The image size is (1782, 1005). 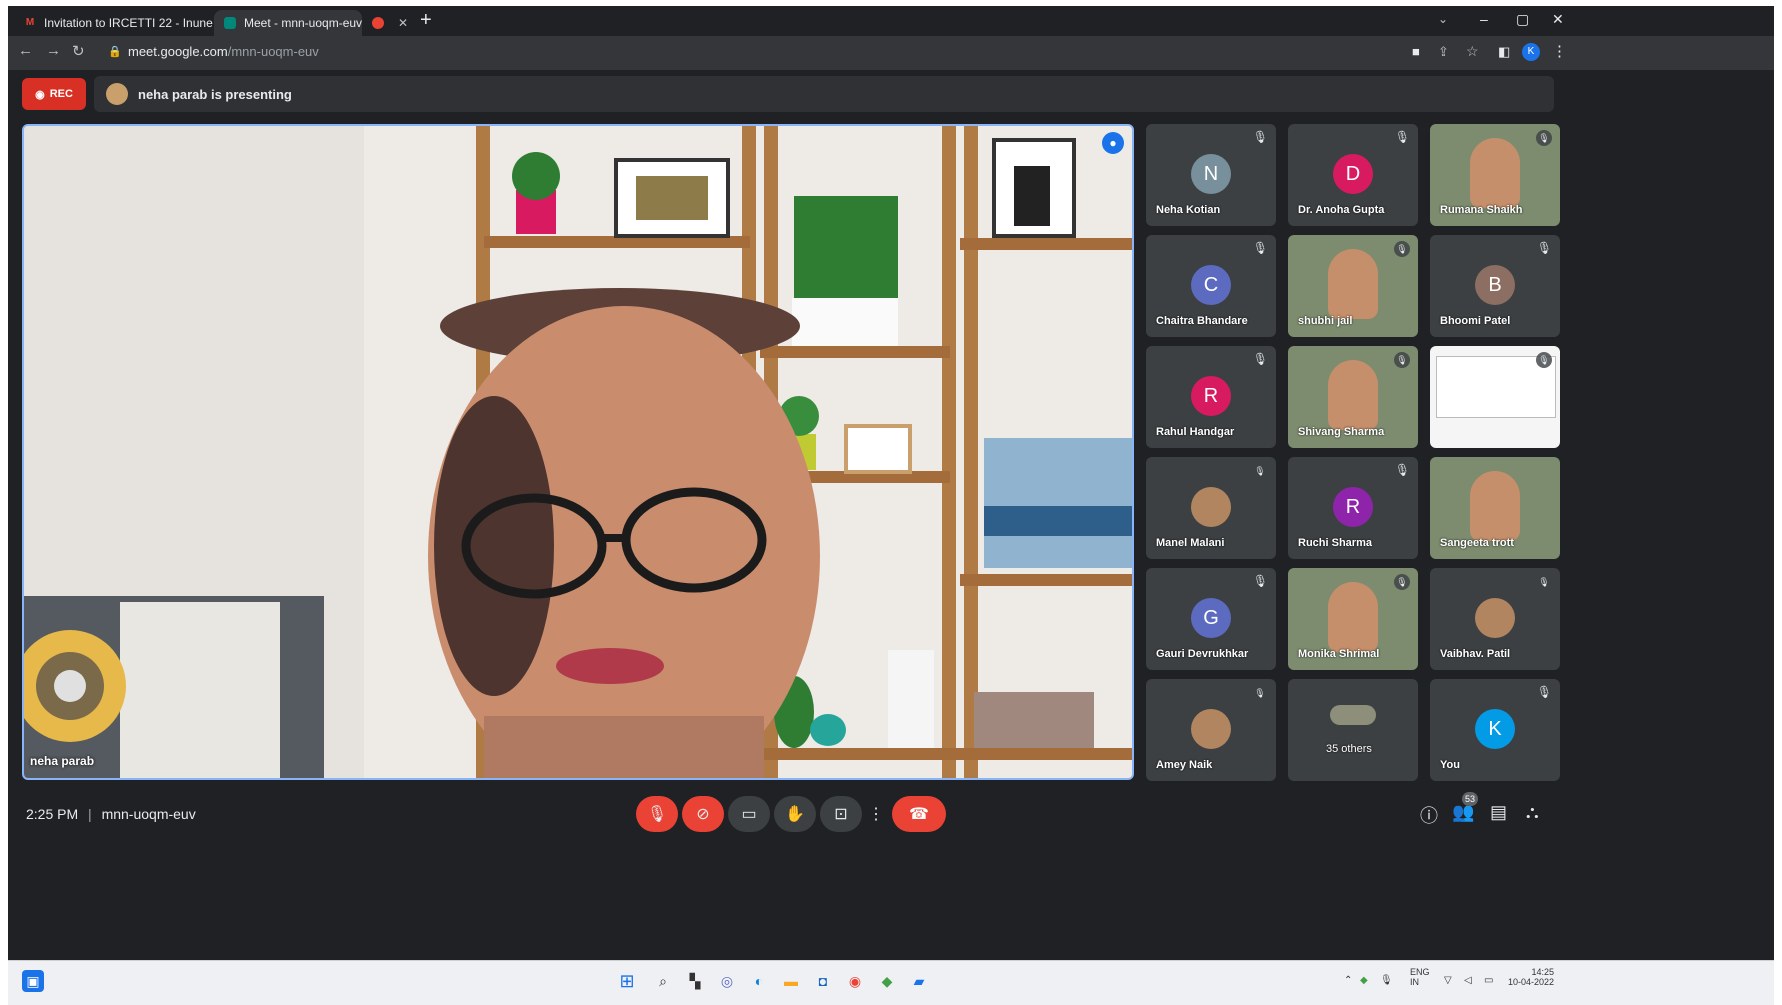 What do you see at coordinates (78, 51) in the screenshot?
I see `reload-icon: ↻` at bounding box center [78, 51].